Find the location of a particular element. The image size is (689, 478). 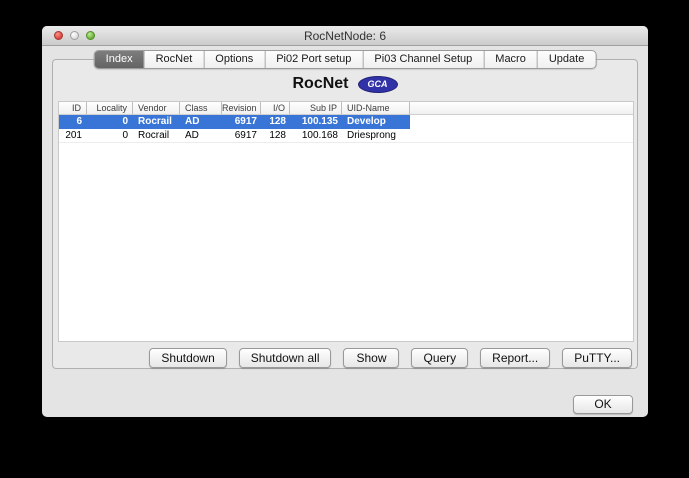

shutdown-all-button: Shutdown all is located at coordinates (285, 358).